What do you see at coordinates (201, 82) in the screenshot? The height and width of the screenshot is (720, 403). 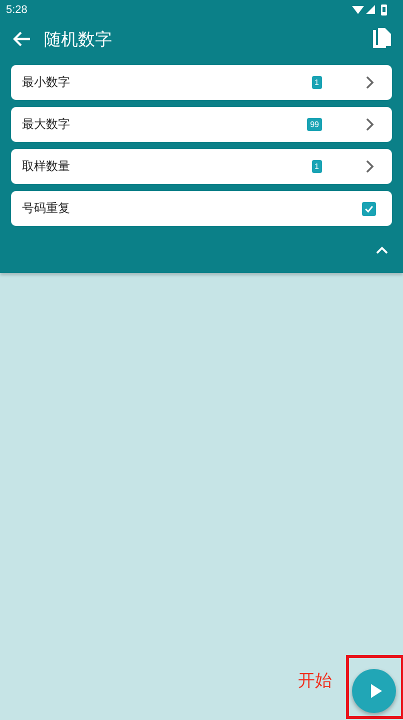 I see `setting-row: 最小数字 1` at bounding box center [201, 82].